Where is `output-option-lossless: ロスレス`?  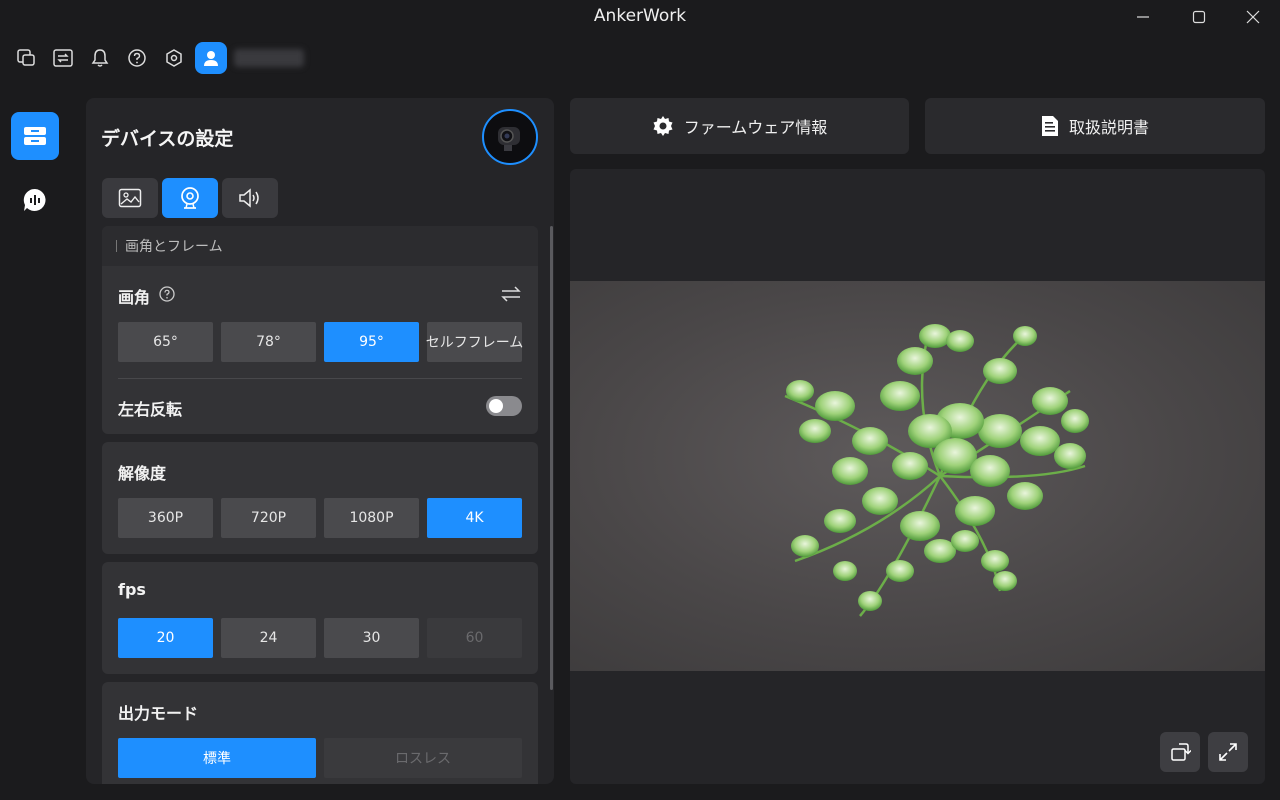 output-option-lossless: ロスレス is located at coordinates (423, 758).